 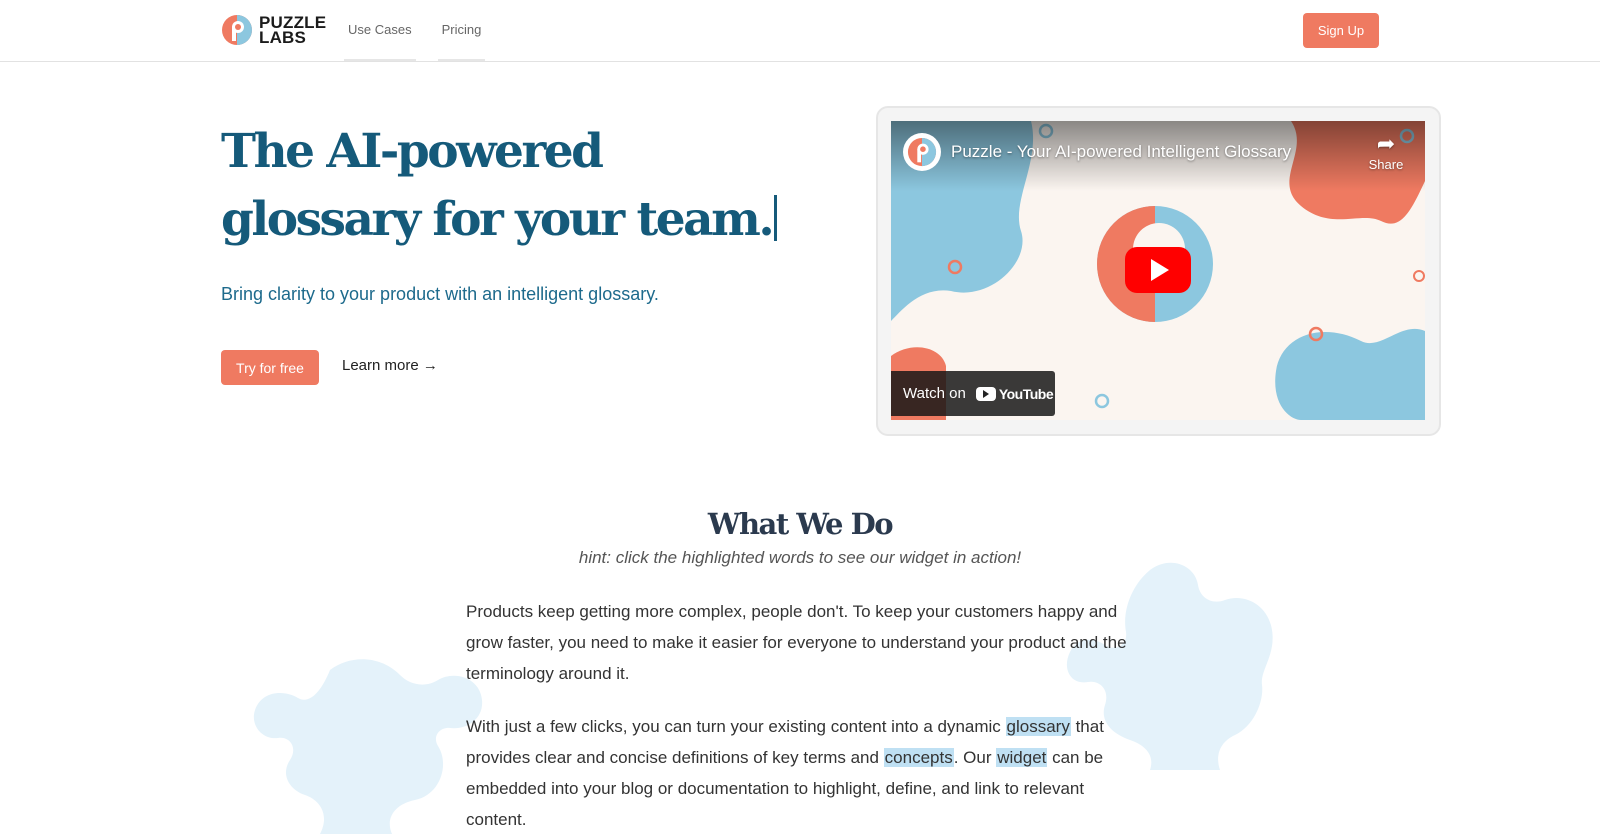 I want to click on watch-on-youtube-button: Watch on YouTube, so click(x=973, y=393).